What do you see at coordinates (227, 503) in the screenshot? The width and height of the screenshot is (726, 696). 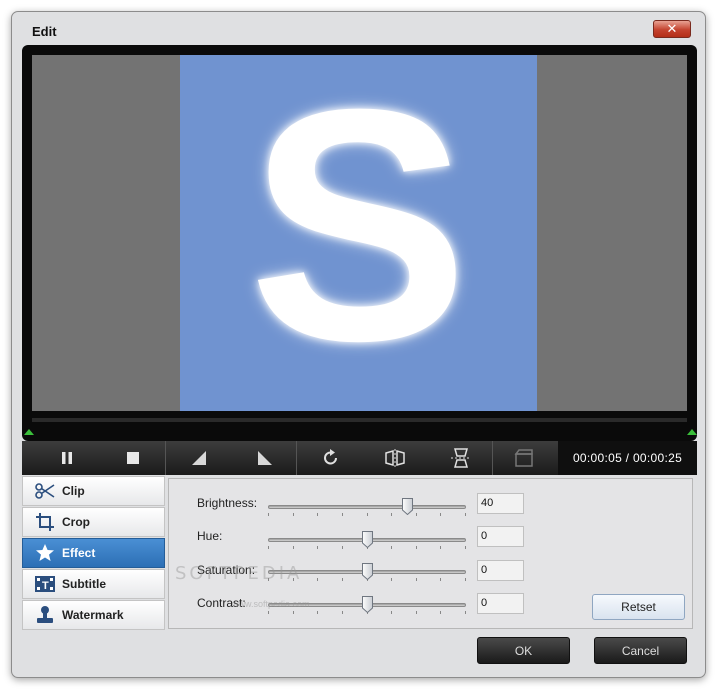 I see `brightness-label: Brightness:` at bounding box center [227, 503].